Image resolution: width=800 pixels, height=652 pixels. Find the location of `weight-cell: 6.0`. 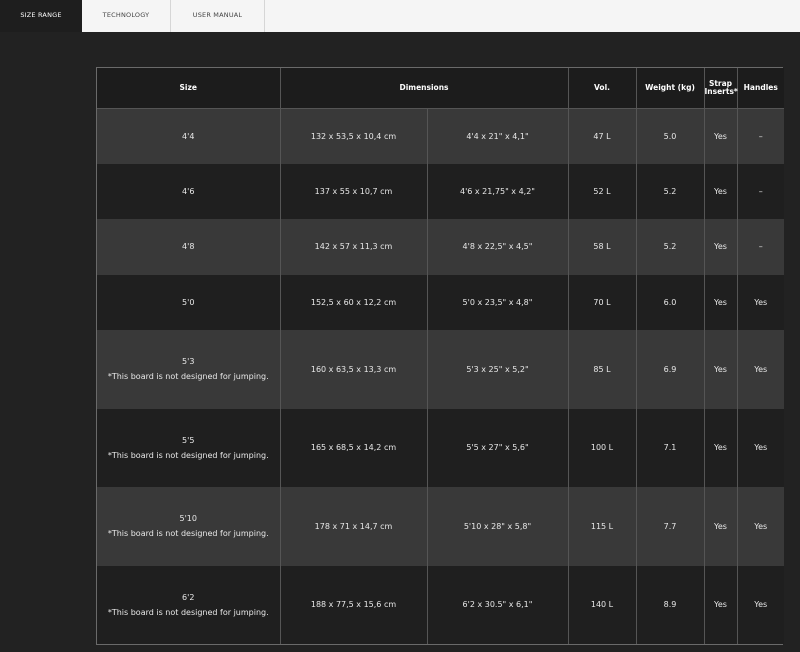

weight-cell: 6.0 is located at coordinates (669, 302).